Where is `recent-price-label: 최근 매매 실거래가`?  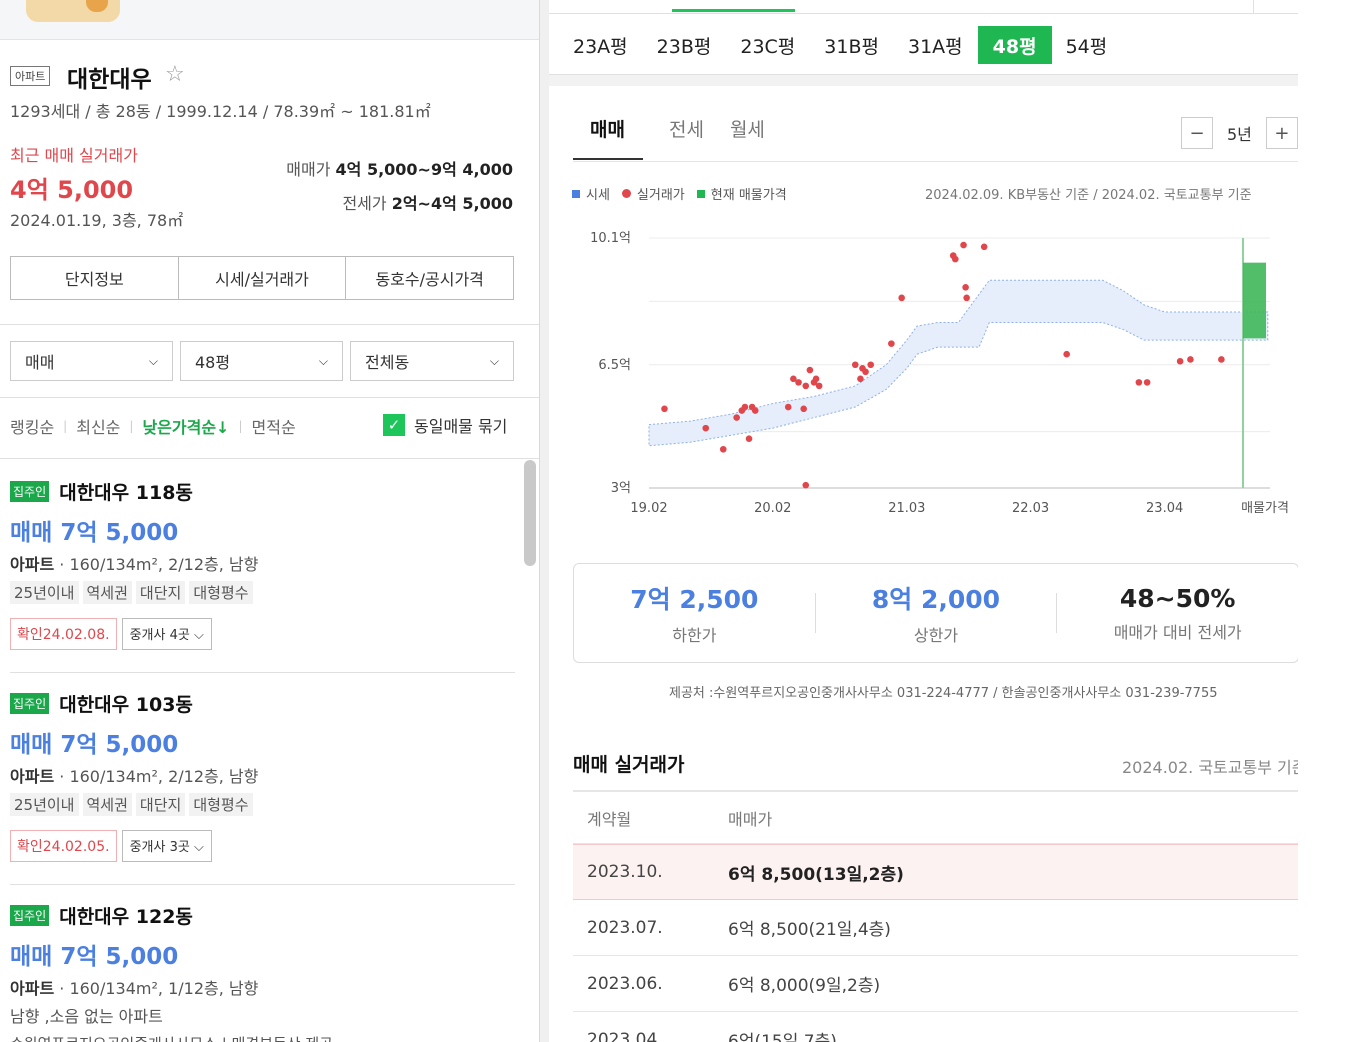
recent-price-label: 최근 매매 실거래가 is located at coordinates (74, 155).